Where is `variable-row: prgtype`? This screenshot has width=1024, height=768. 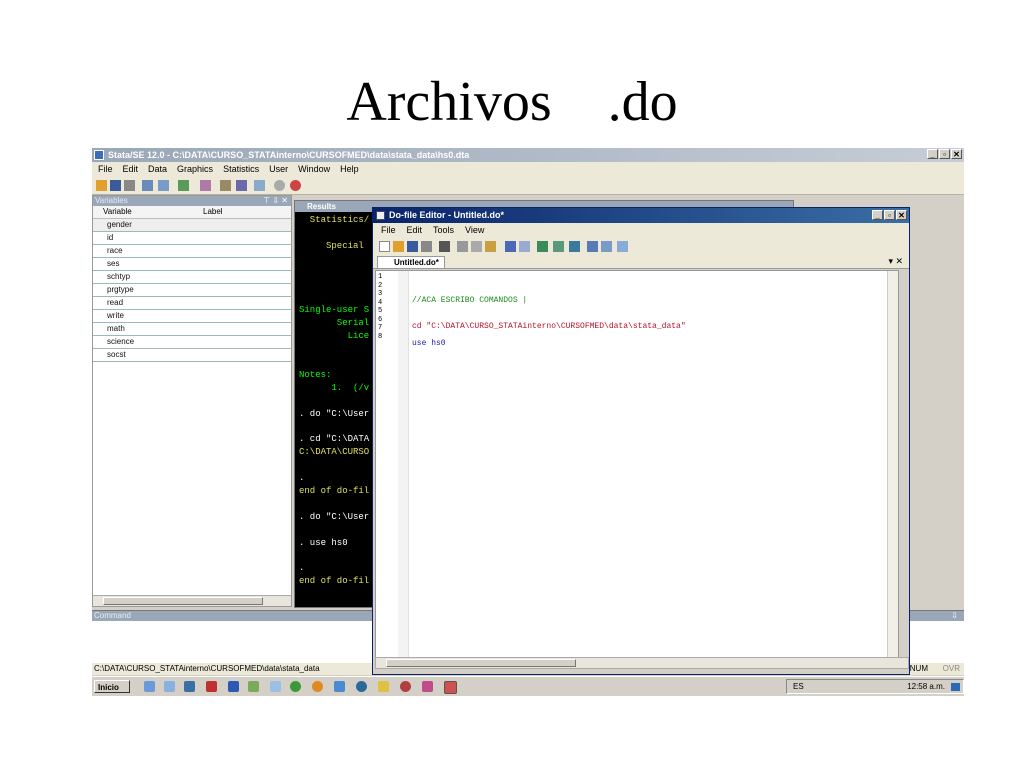
variable-row: prgtype is located at coordinates (192, 290).